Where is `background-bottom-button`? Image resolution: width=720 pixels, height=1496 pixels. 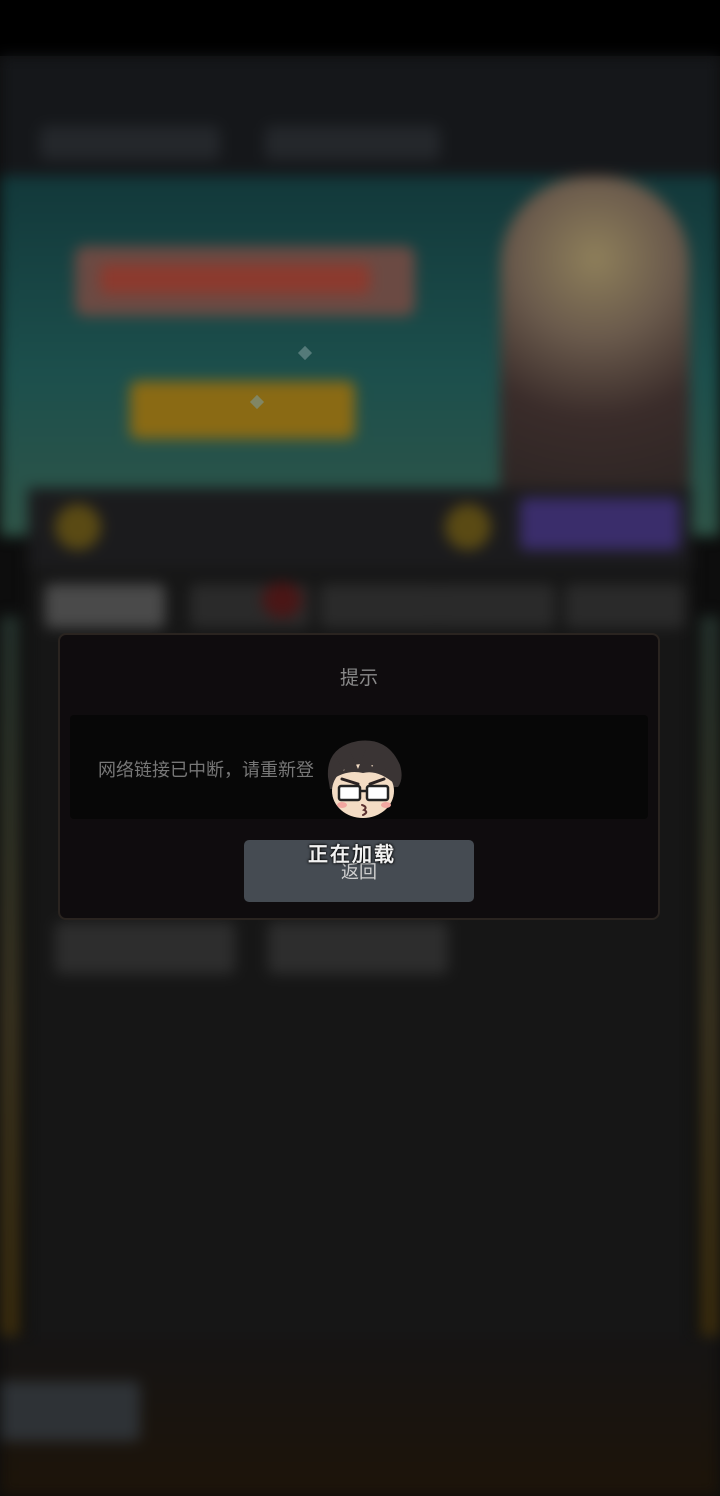
background-bottom-button is located at coordinates (70, 1411).